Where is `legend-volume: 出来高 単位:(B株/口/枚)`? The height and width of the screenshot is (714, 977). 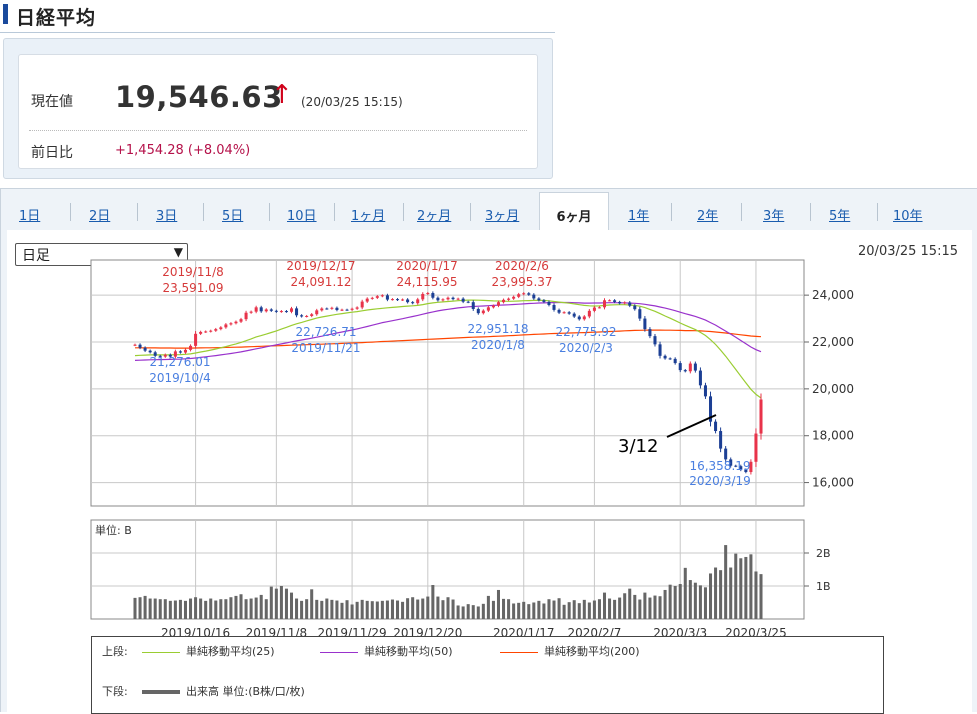
legend-volume: 出来高 単位:(B株/口/枚) is located at coordinates (223, 691).